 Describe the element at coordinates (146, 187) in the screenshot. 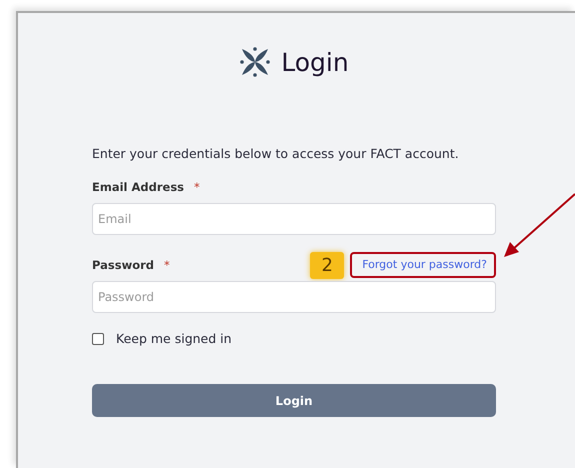

I see `field-label: Email Address *` at that location.